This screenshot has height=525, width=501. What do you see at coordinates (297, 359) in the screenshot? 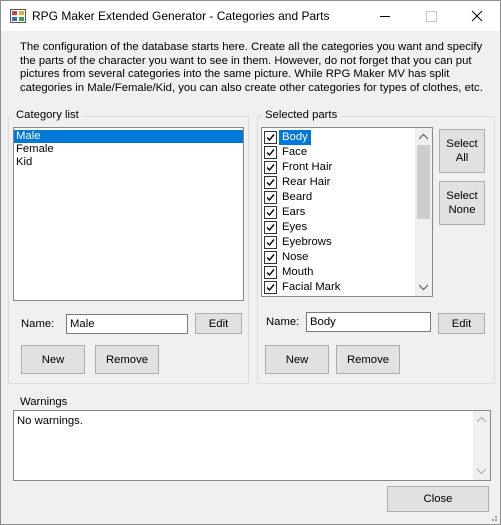
I see `part-new-button: New` at bounding box center [297, 359].